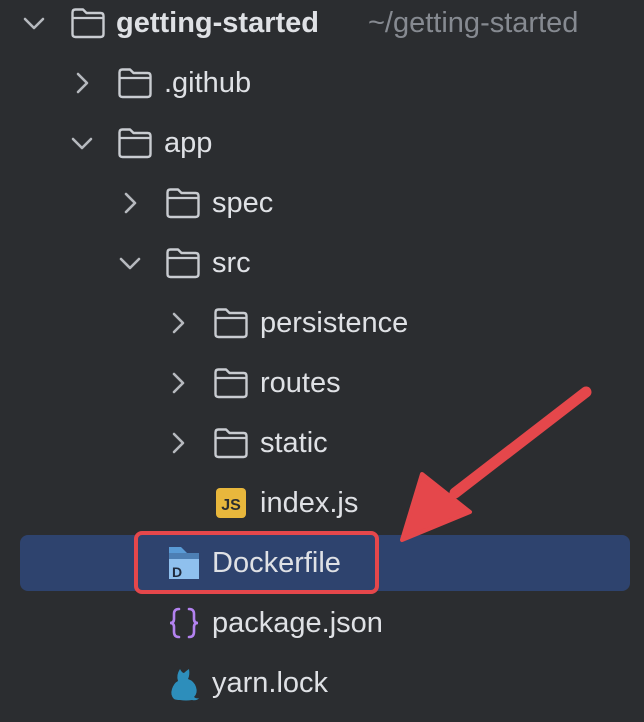 The height and width of the screenshot is (722, 644). Describe the element at coordinates (231, 263) in the screenshot. I see `tree-item-label: src` at that location.